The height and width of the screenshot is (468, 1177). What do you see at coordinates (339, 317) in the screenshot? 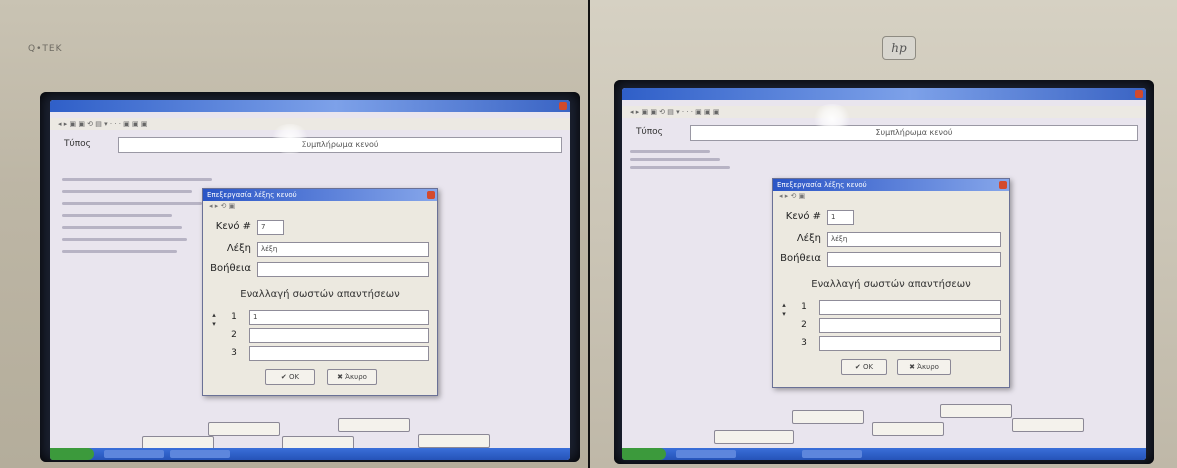
I see `alternative-input: 1` at bounding box center [339, 317].